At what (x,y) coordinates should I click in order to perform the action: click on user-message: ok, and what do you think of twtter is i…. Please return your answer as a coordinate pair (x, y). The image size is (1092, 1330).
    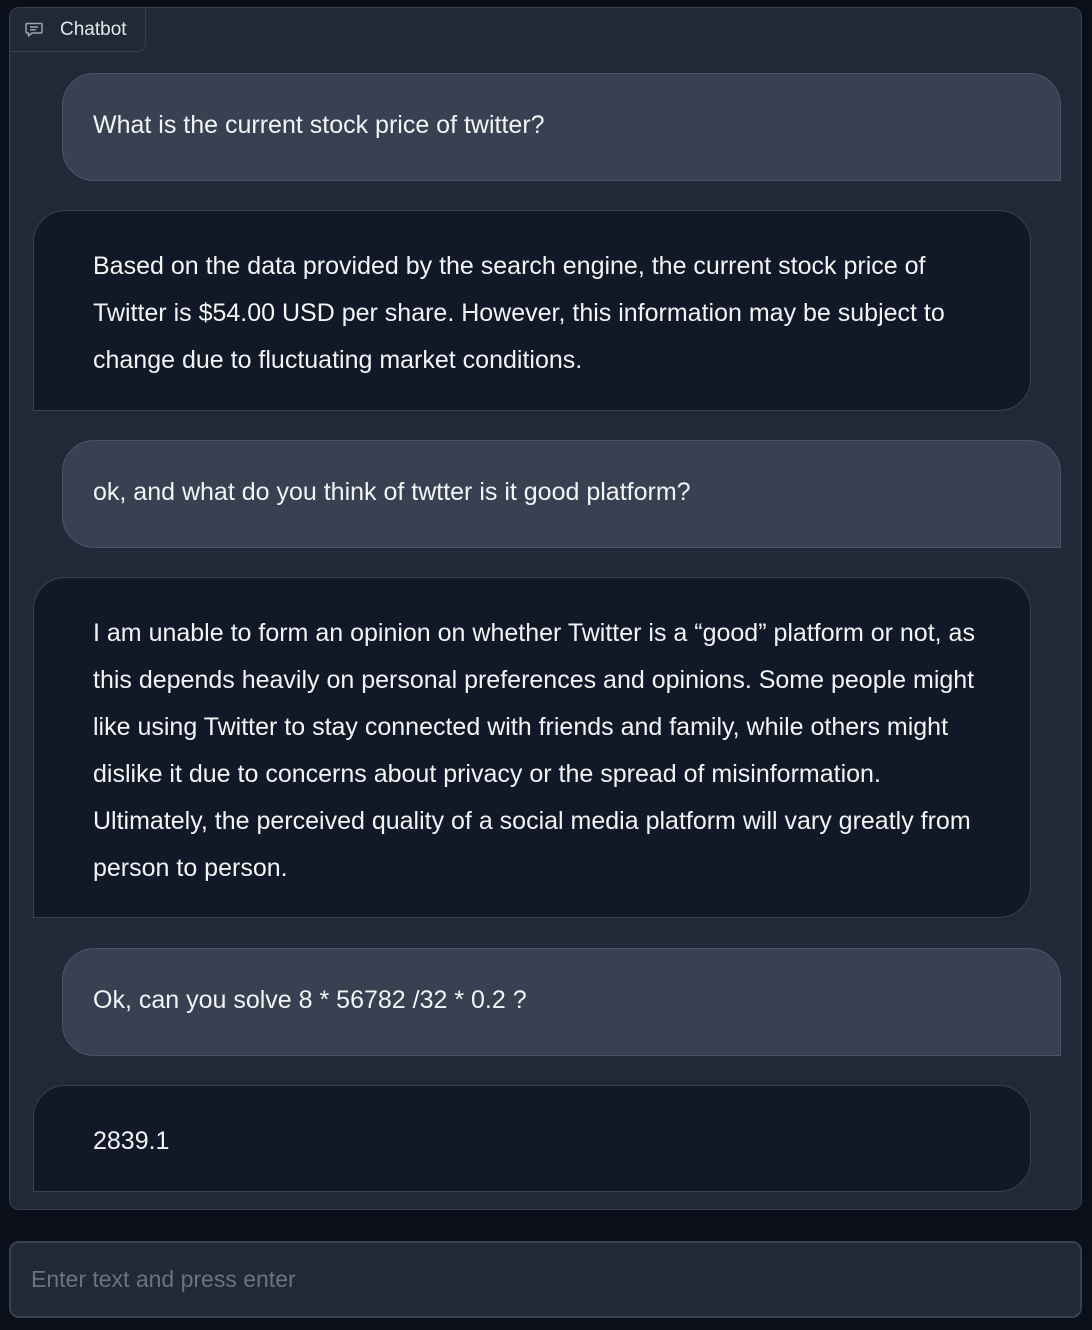
    Looking at the image, I should click on (561, 494).